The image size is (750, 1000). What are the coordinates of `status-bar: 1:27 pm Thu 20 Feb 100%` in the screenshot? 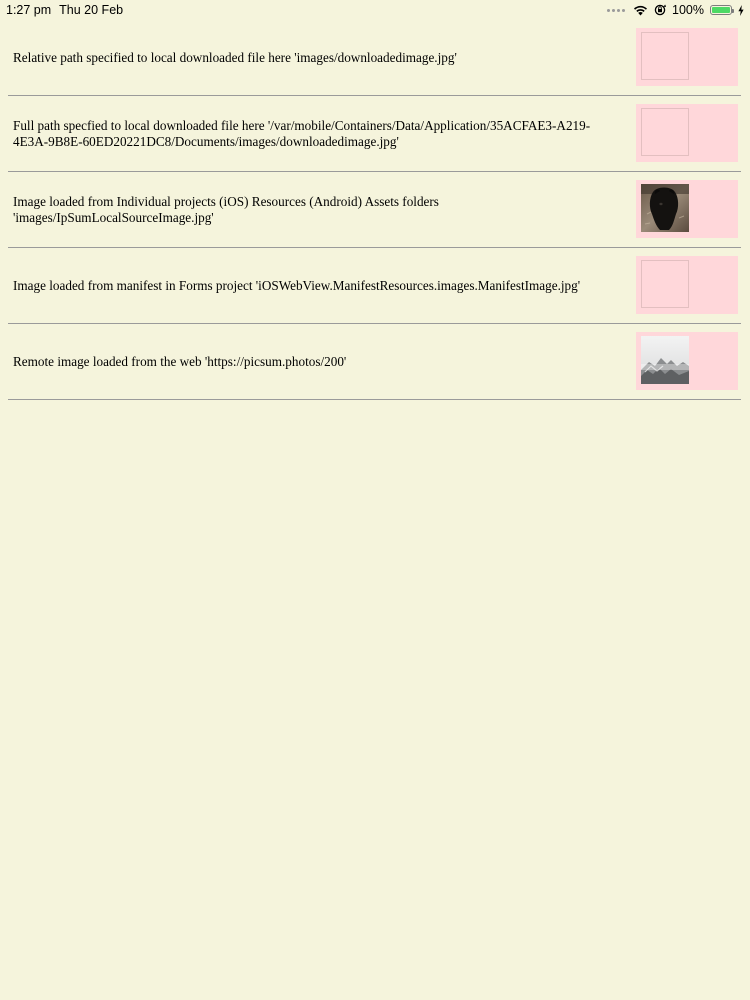 It's located at (375, 10).